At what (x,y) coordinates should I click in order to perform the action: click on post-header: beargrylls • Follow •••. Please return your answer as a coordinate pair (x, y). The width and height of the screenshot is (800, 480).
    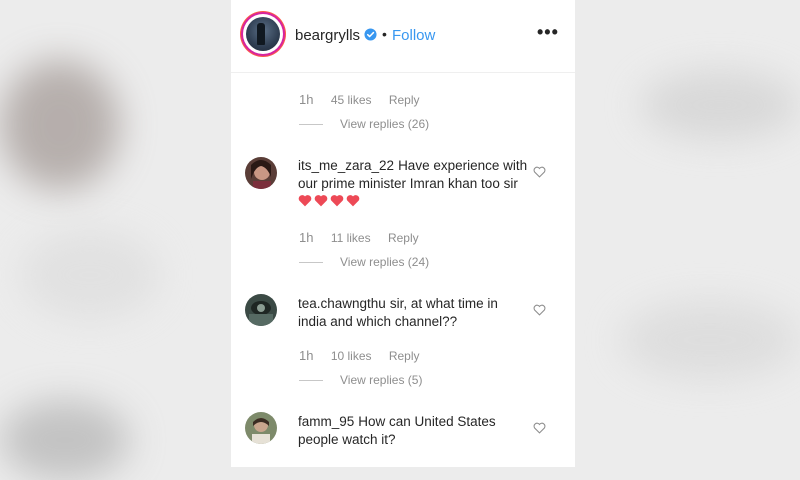
    Looking at the image, I should click on (403, 36).